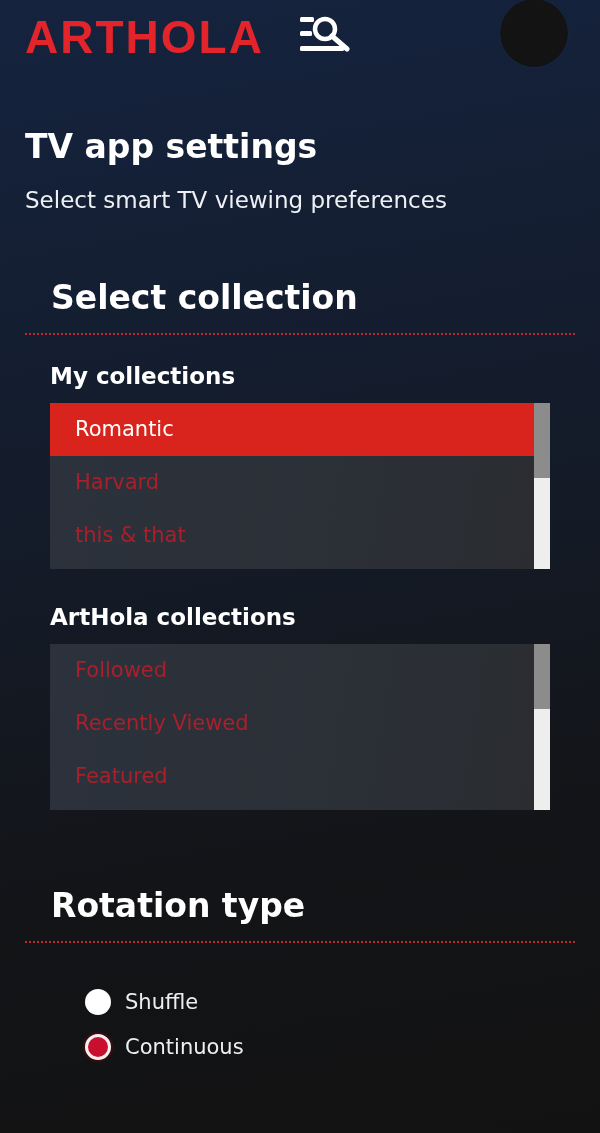 The width and height of the screenshot is (600, 1133). Describe the element at coordinates (143, 376) in the screenshot. I see `list-label: My collections` at that location.